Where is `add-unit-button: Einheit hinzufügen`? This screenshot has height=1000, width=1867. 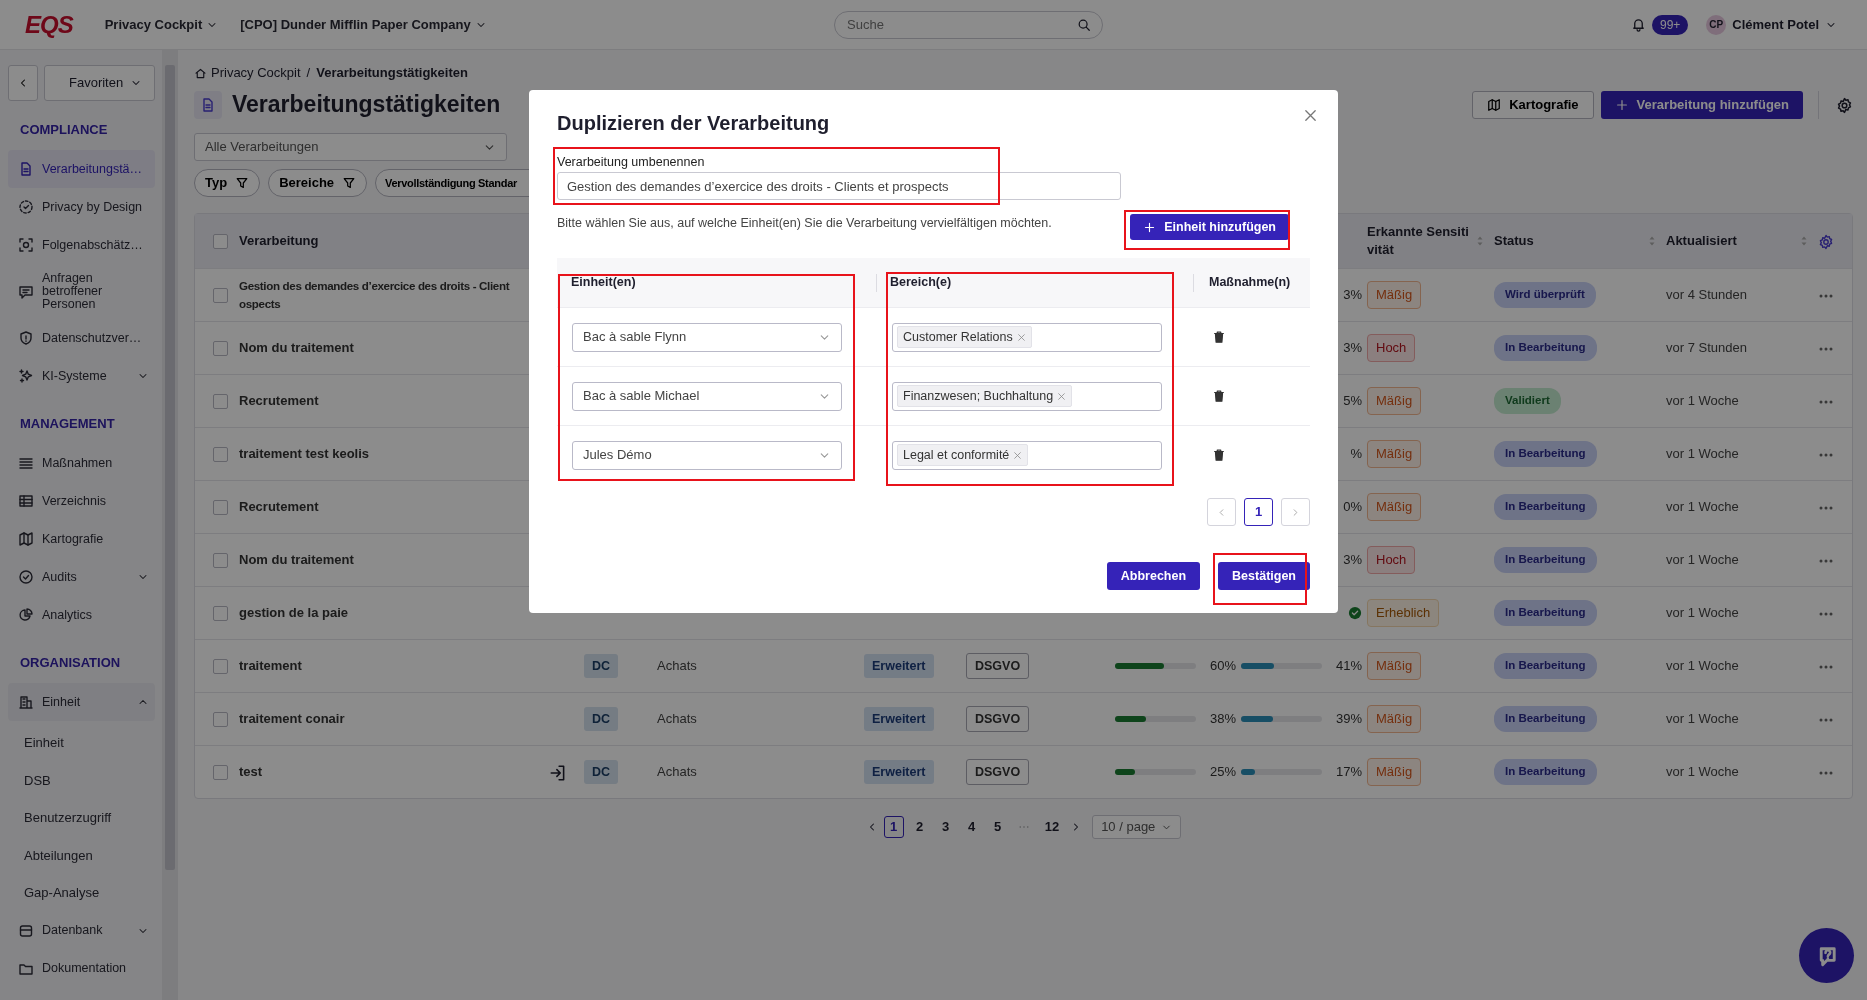 add-unit-button: Einheit hinzufügen is located at coordinates (1209, 227).